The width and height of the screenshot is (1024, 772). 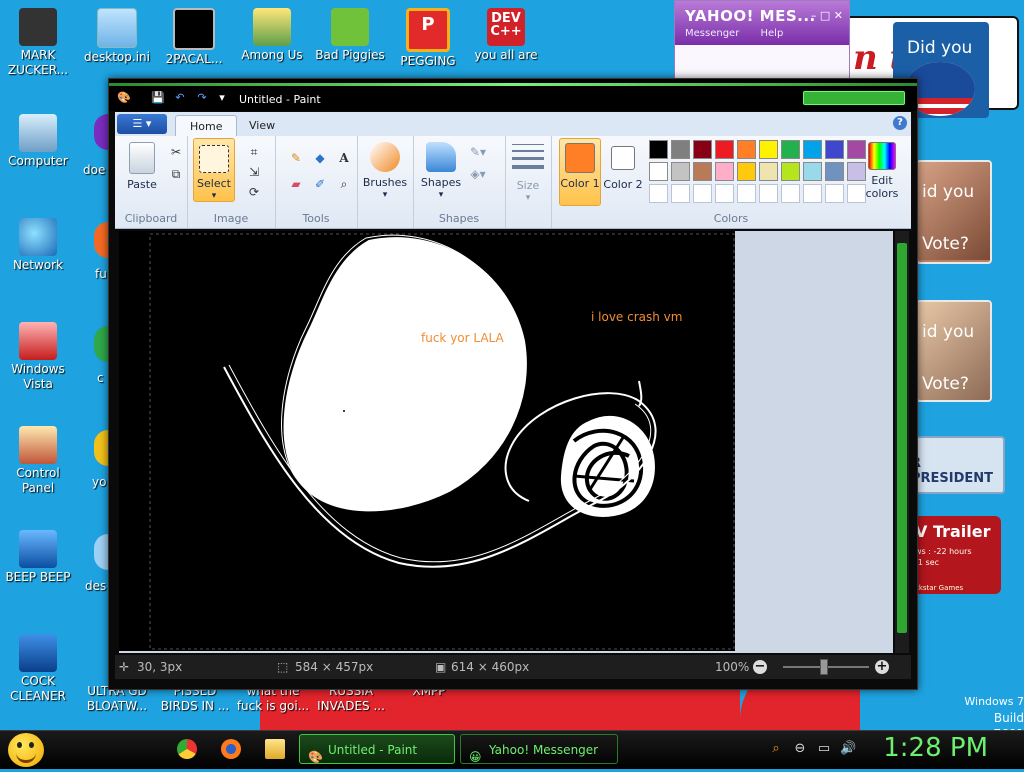 What do you see at coordinates (712, 33) in the screenshot?
I see `yahoo-menu-messenger: Messenger` at bounding box center [712, 33].